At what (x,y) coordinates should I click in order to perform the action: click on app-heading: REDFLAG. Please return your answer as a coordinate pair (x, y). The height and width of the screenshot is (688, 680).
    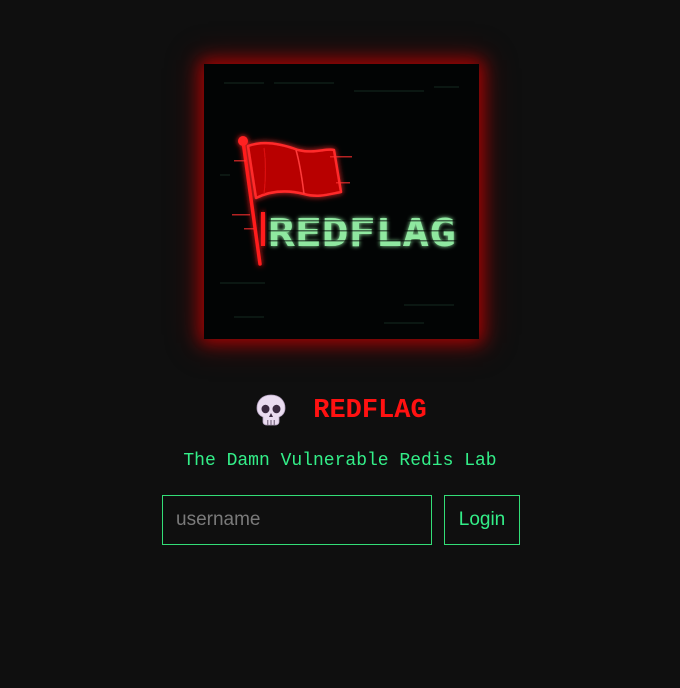
    Looking at the image, I should click on (340, 410).